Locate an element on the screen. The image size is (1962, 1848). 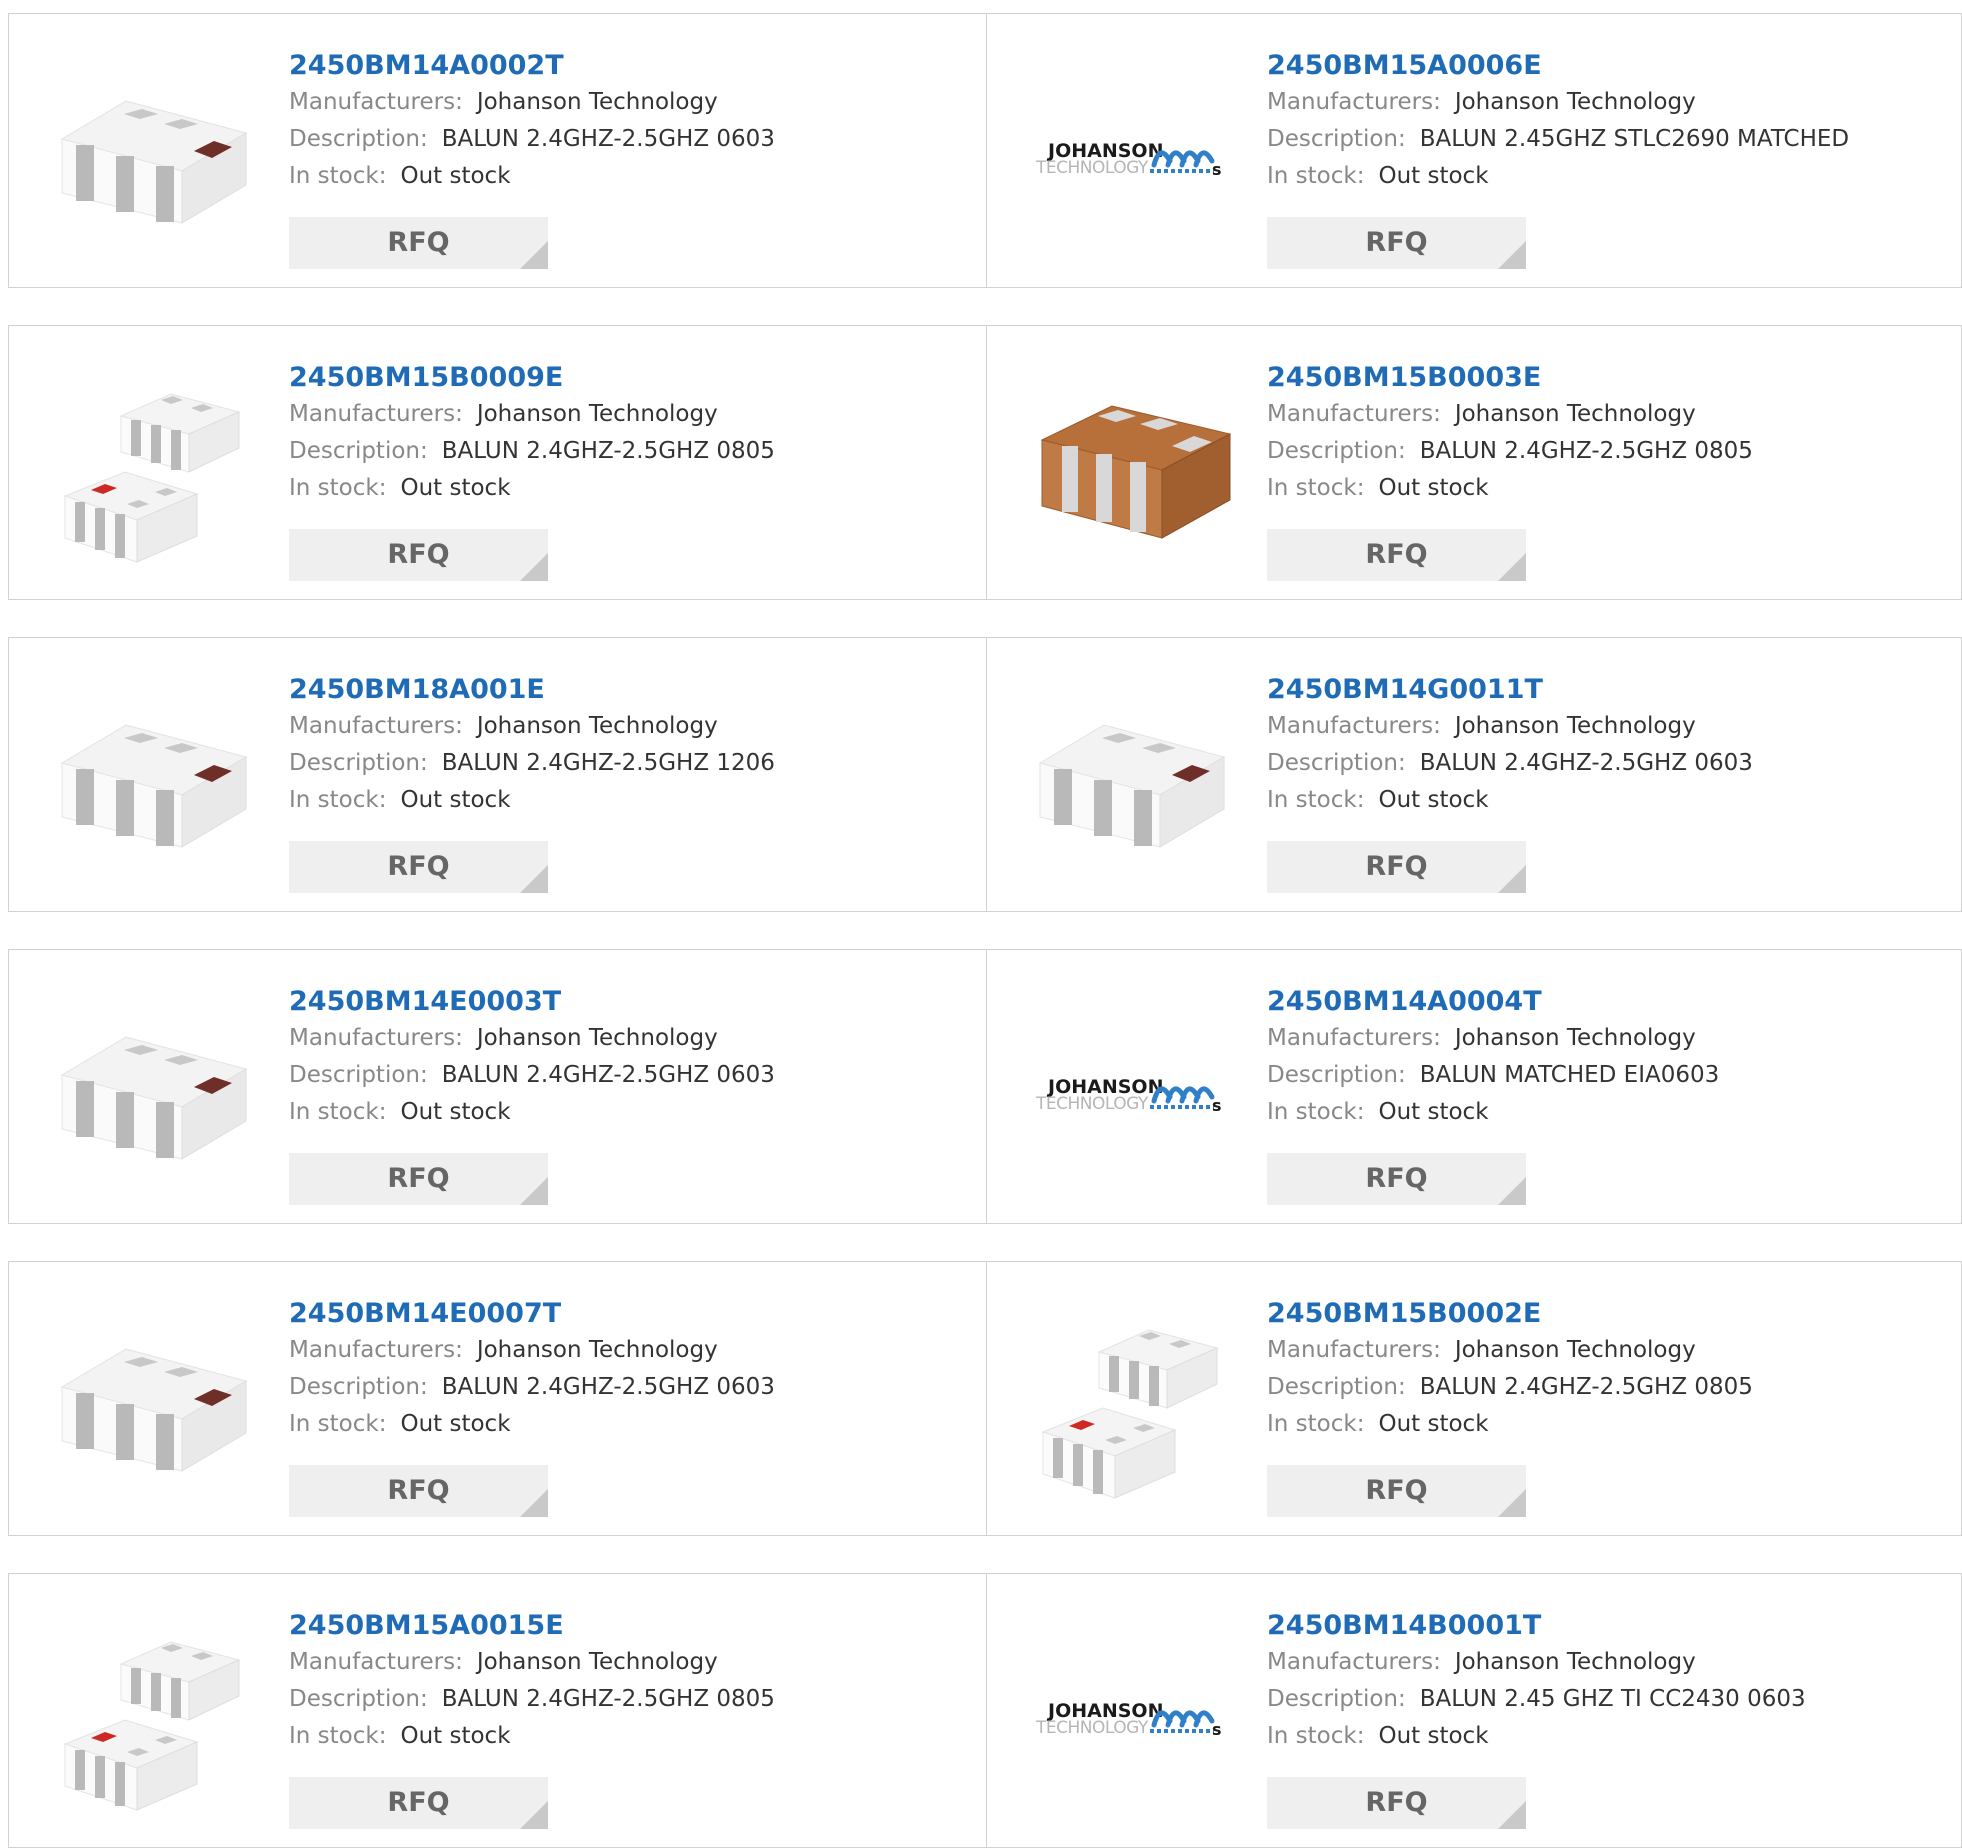
part-number-link: 2450BM14A0002T is located at coordinates (632, 66).